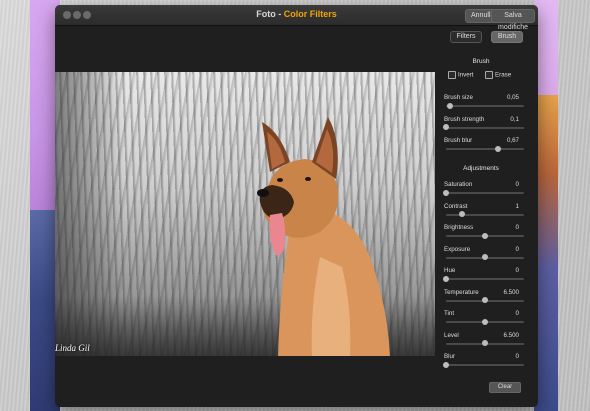  I want to click on adjust-blur-slider-thumb, so click(446, 364).